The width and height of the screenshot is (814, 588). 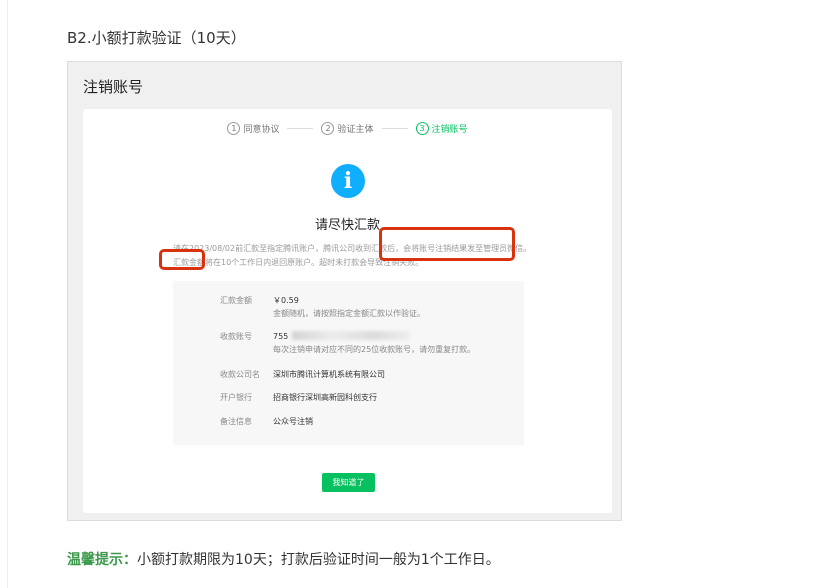 I want to click on got-it-button: 我知道了, so click(x=348, y=482).